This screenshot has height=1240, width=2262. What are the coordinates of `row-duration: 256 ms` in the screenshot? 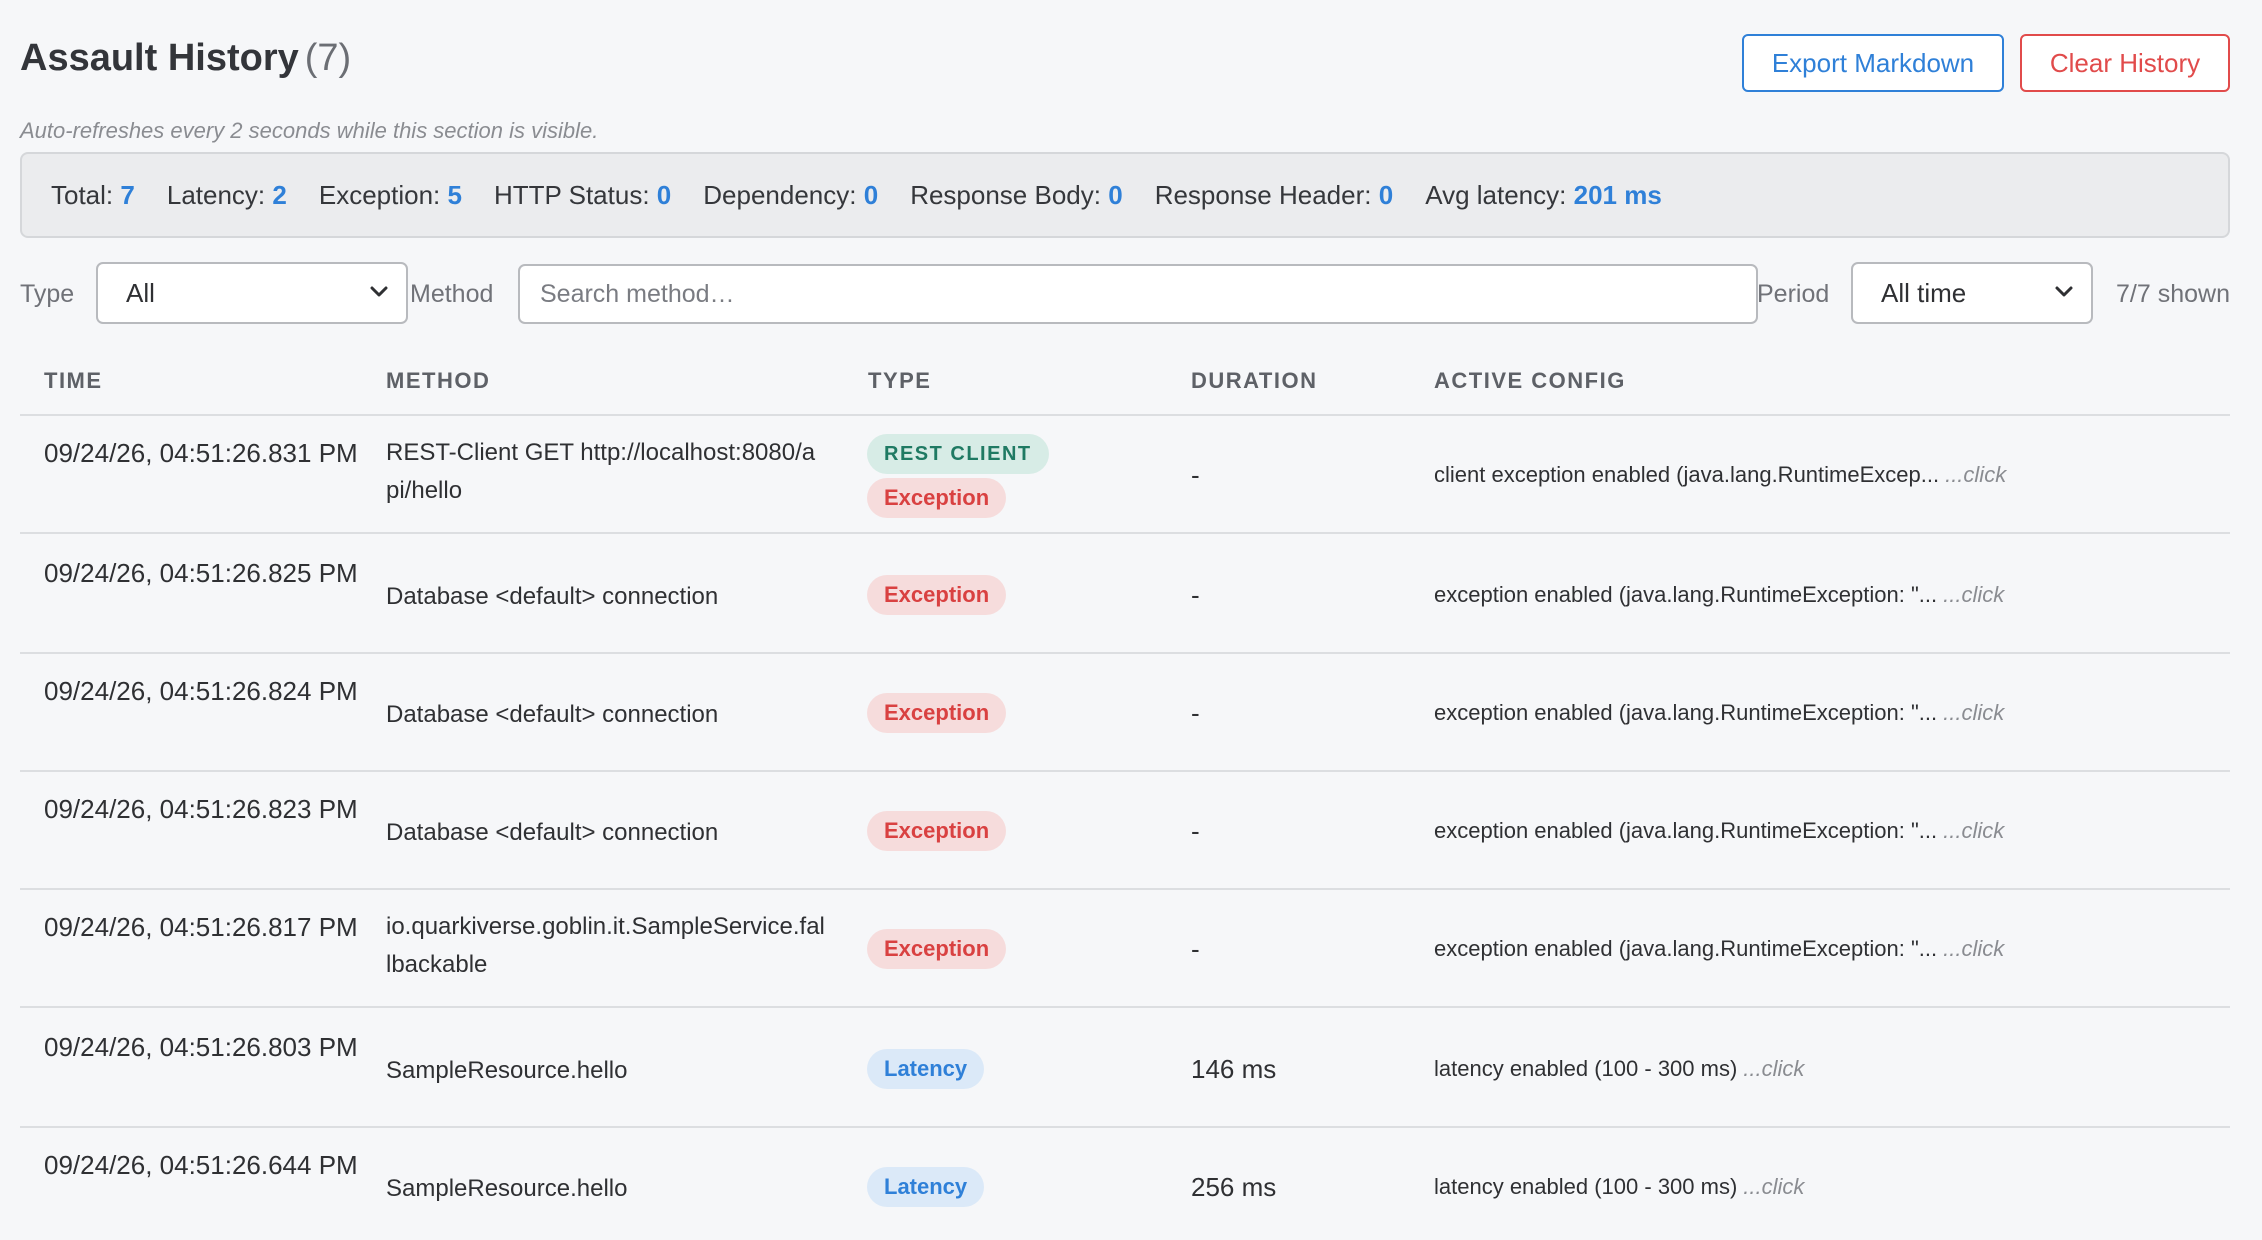 It's located at (1234, 1187).